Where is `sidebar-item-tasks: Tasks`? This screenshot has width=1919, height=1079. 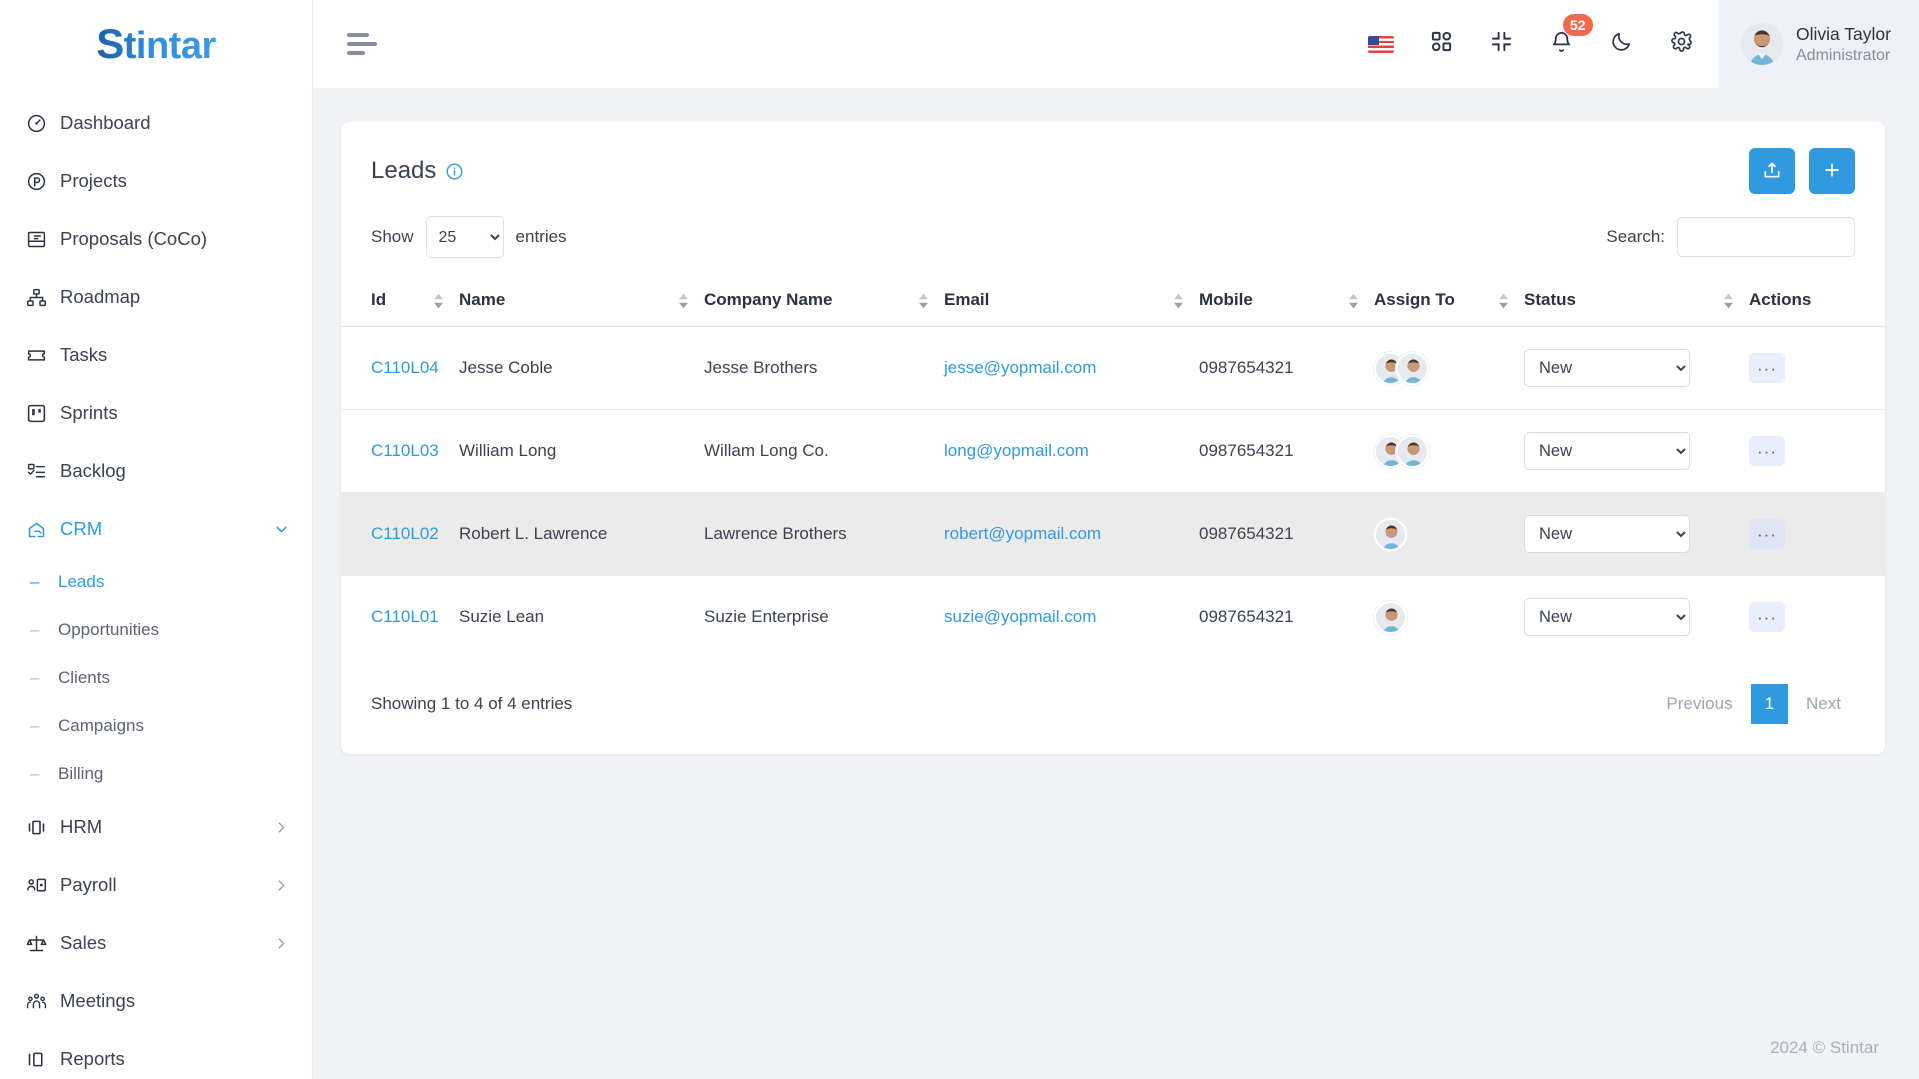 sidebar-item-tasks: Tasks is located at coordinates (156, 355).